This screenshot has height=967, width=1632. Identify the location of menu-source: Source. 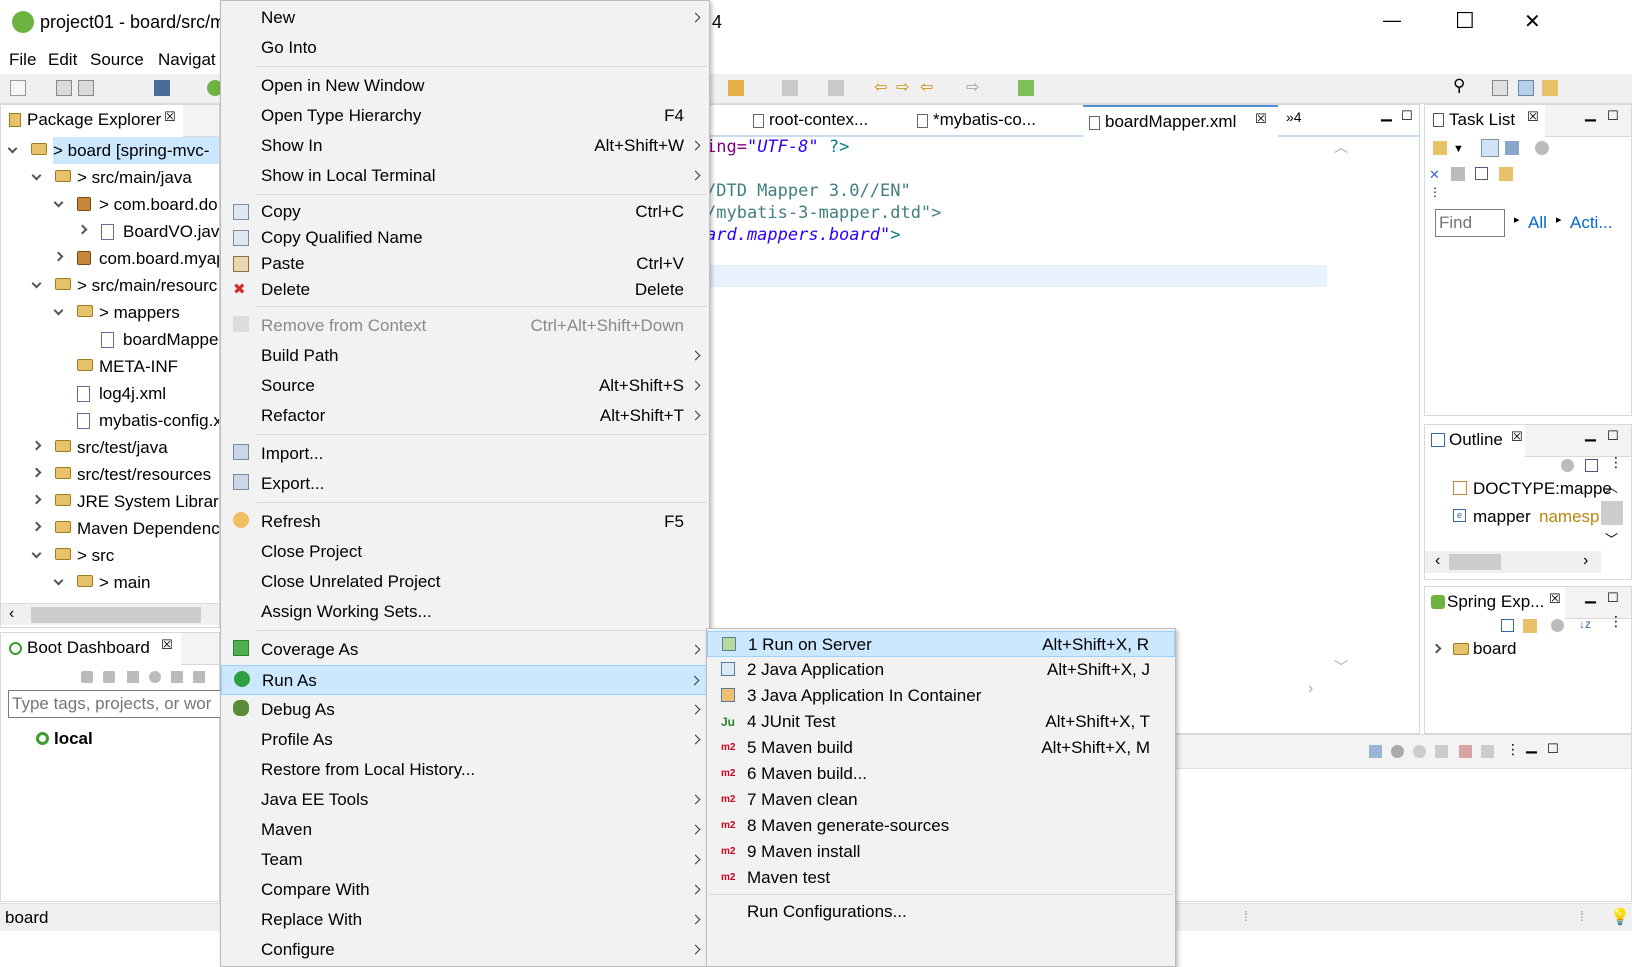
(117, 60).